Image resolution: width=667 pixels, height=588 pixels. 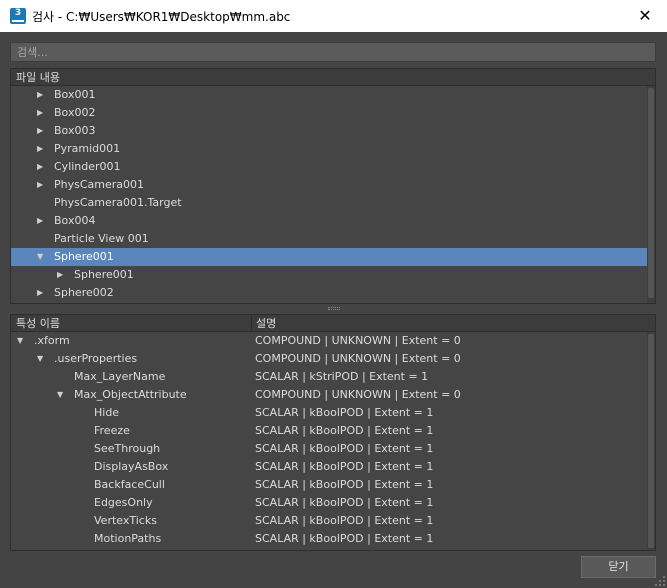 What do you see at coordinates (333, 309) in the screenshot?
I see `panel-splitter` at bounding box center [333, 309].